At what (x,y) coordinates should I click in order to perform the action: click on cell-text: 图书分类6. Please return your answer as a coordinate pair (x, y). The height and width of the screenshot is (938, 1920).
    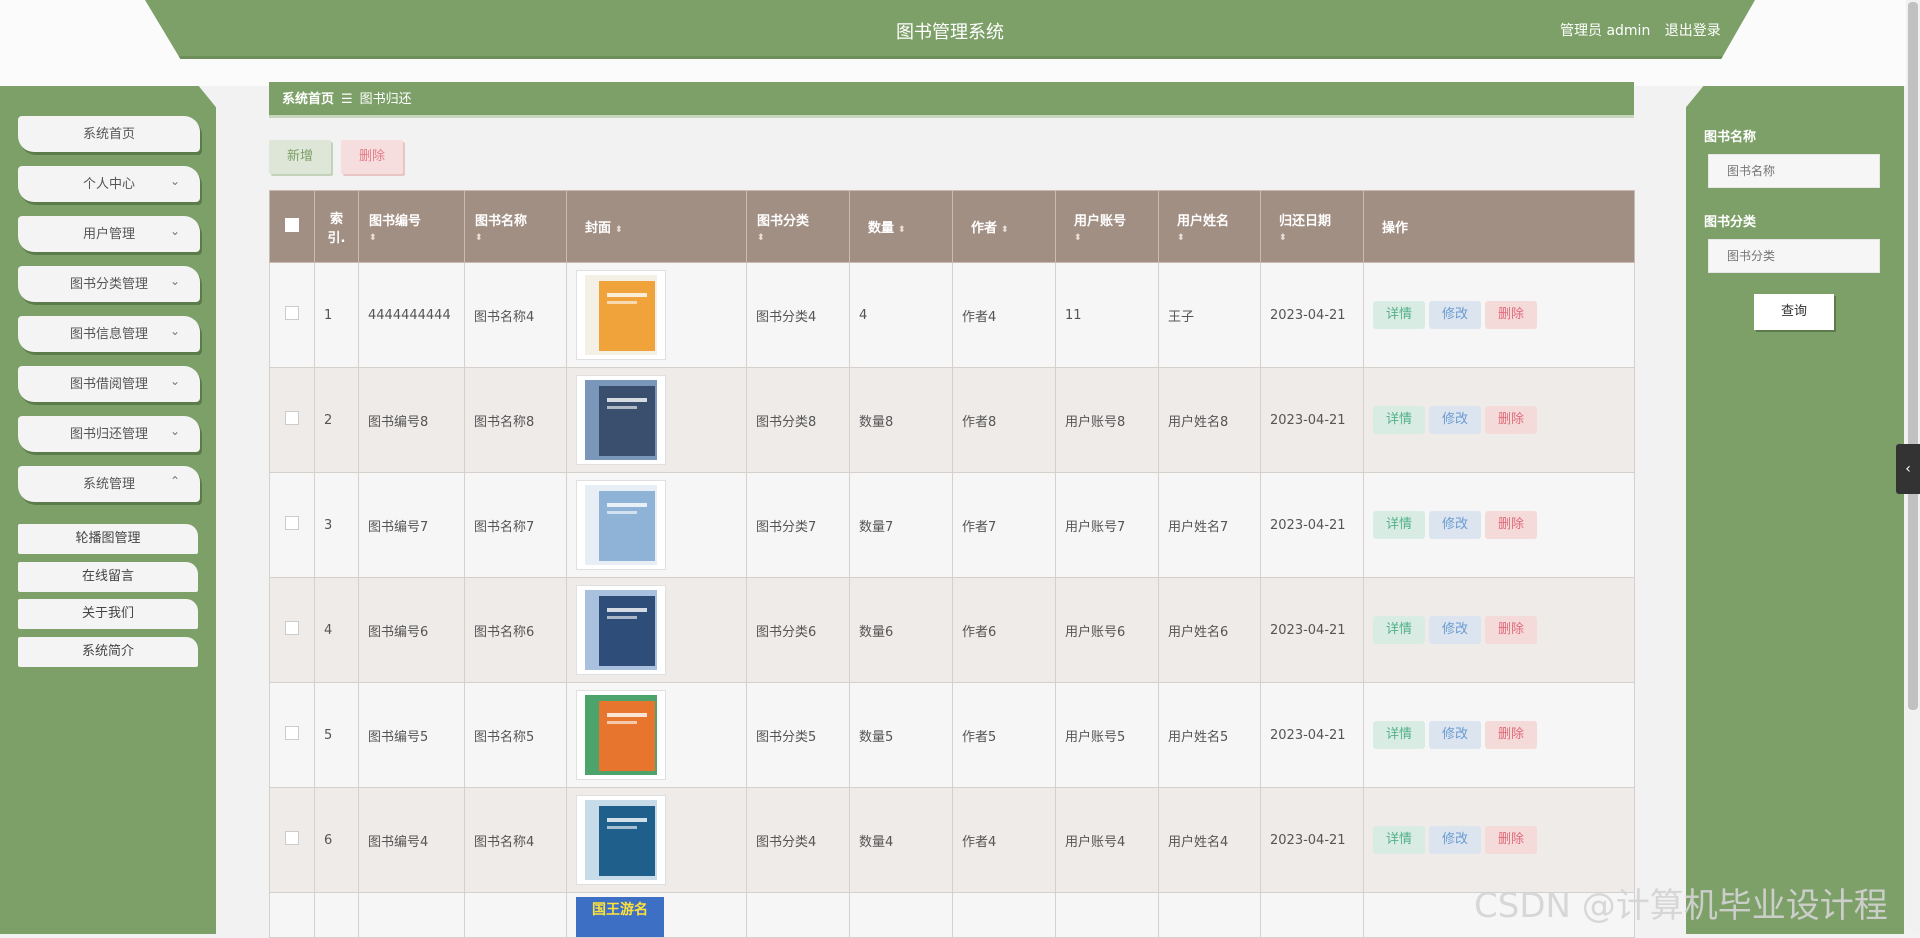
    Looking at the image, I should click on (786, 632).